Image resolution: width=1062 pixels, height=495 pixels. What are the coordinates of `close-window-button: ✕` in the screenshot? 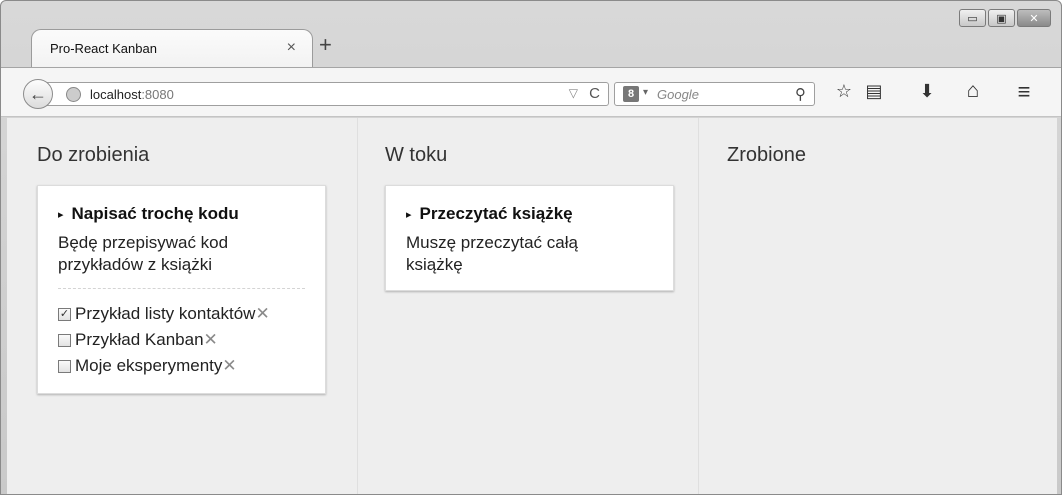 It's located at (1034, 18).